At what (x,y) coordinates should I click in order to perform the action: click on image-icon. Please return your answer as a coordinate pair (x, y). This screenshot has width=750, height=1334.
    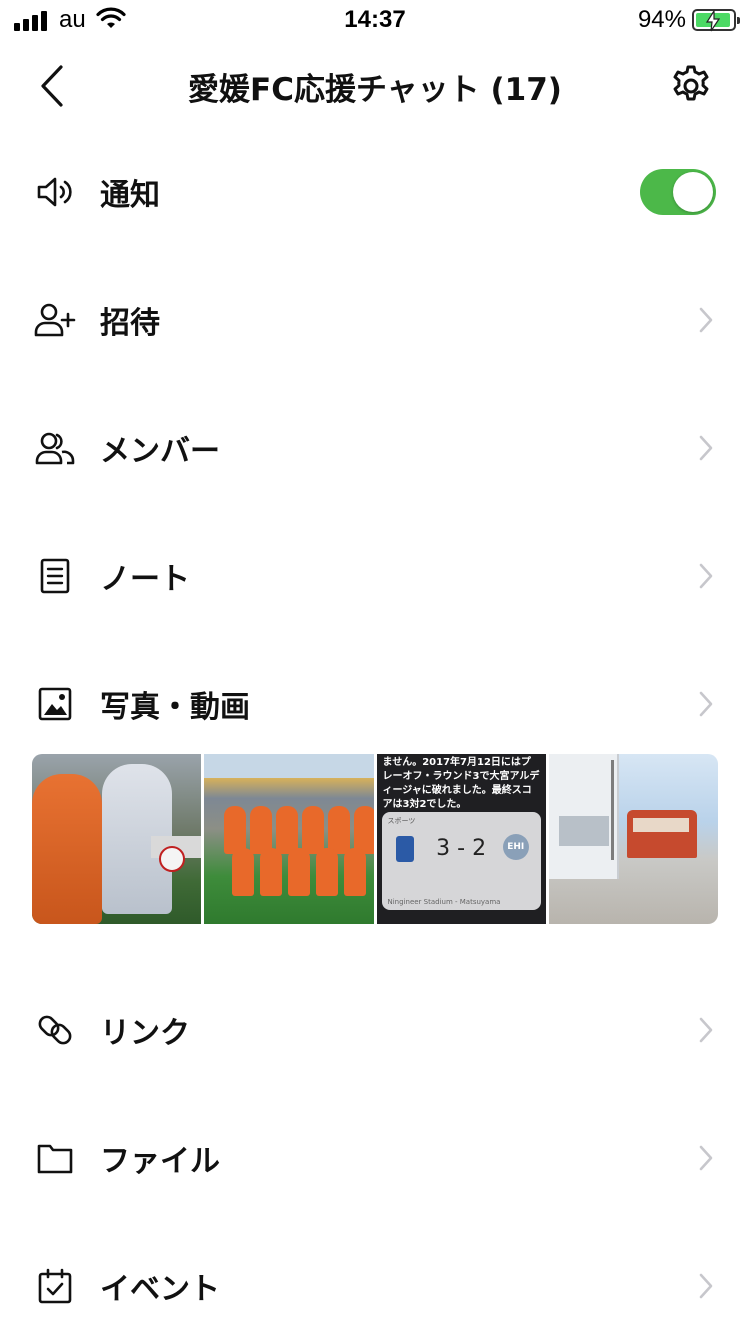
    Looking at the image, I should click on (55, 704).